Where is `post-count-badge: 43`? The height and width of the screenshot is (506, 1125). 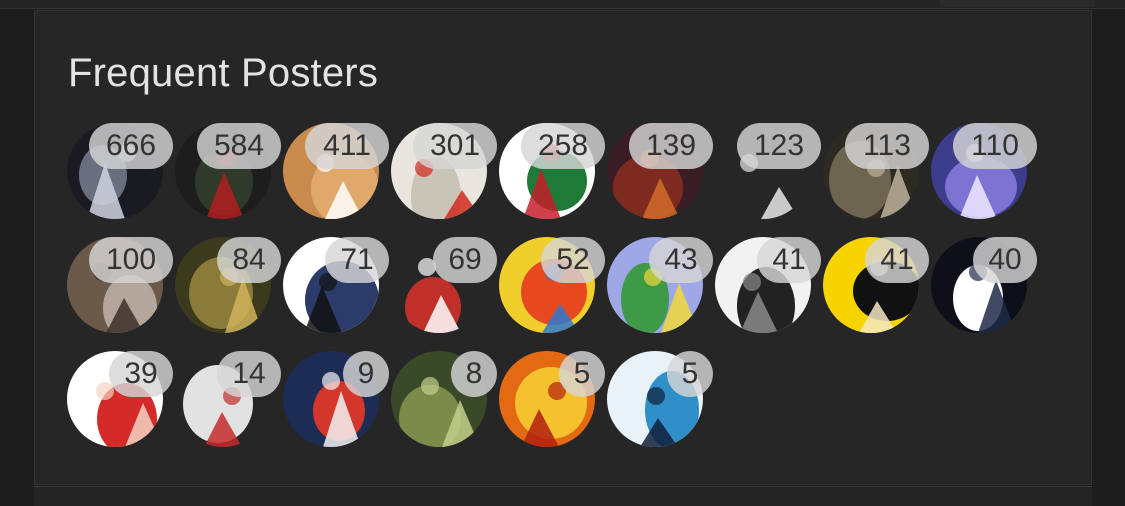 post-count-badge: 43 is located at coordinates (681, 260).